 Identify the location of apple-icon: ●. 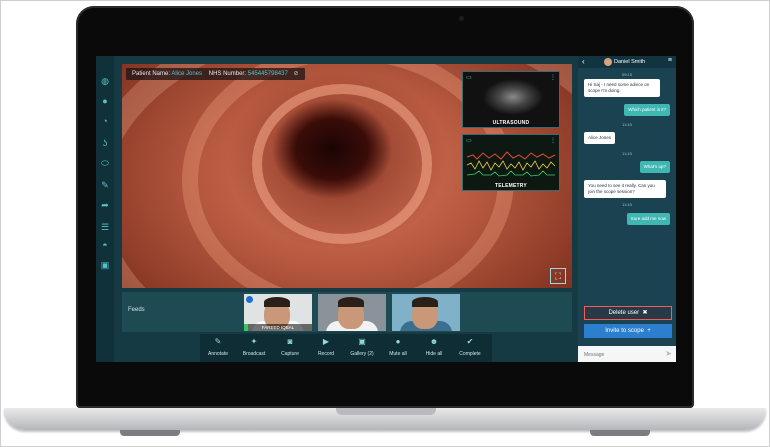
(105, 101).